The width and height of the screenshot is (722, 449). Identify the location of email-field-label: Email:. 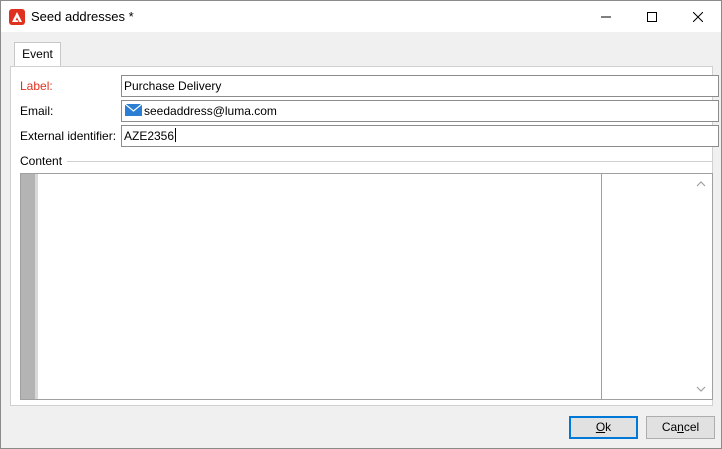
(37, 111).